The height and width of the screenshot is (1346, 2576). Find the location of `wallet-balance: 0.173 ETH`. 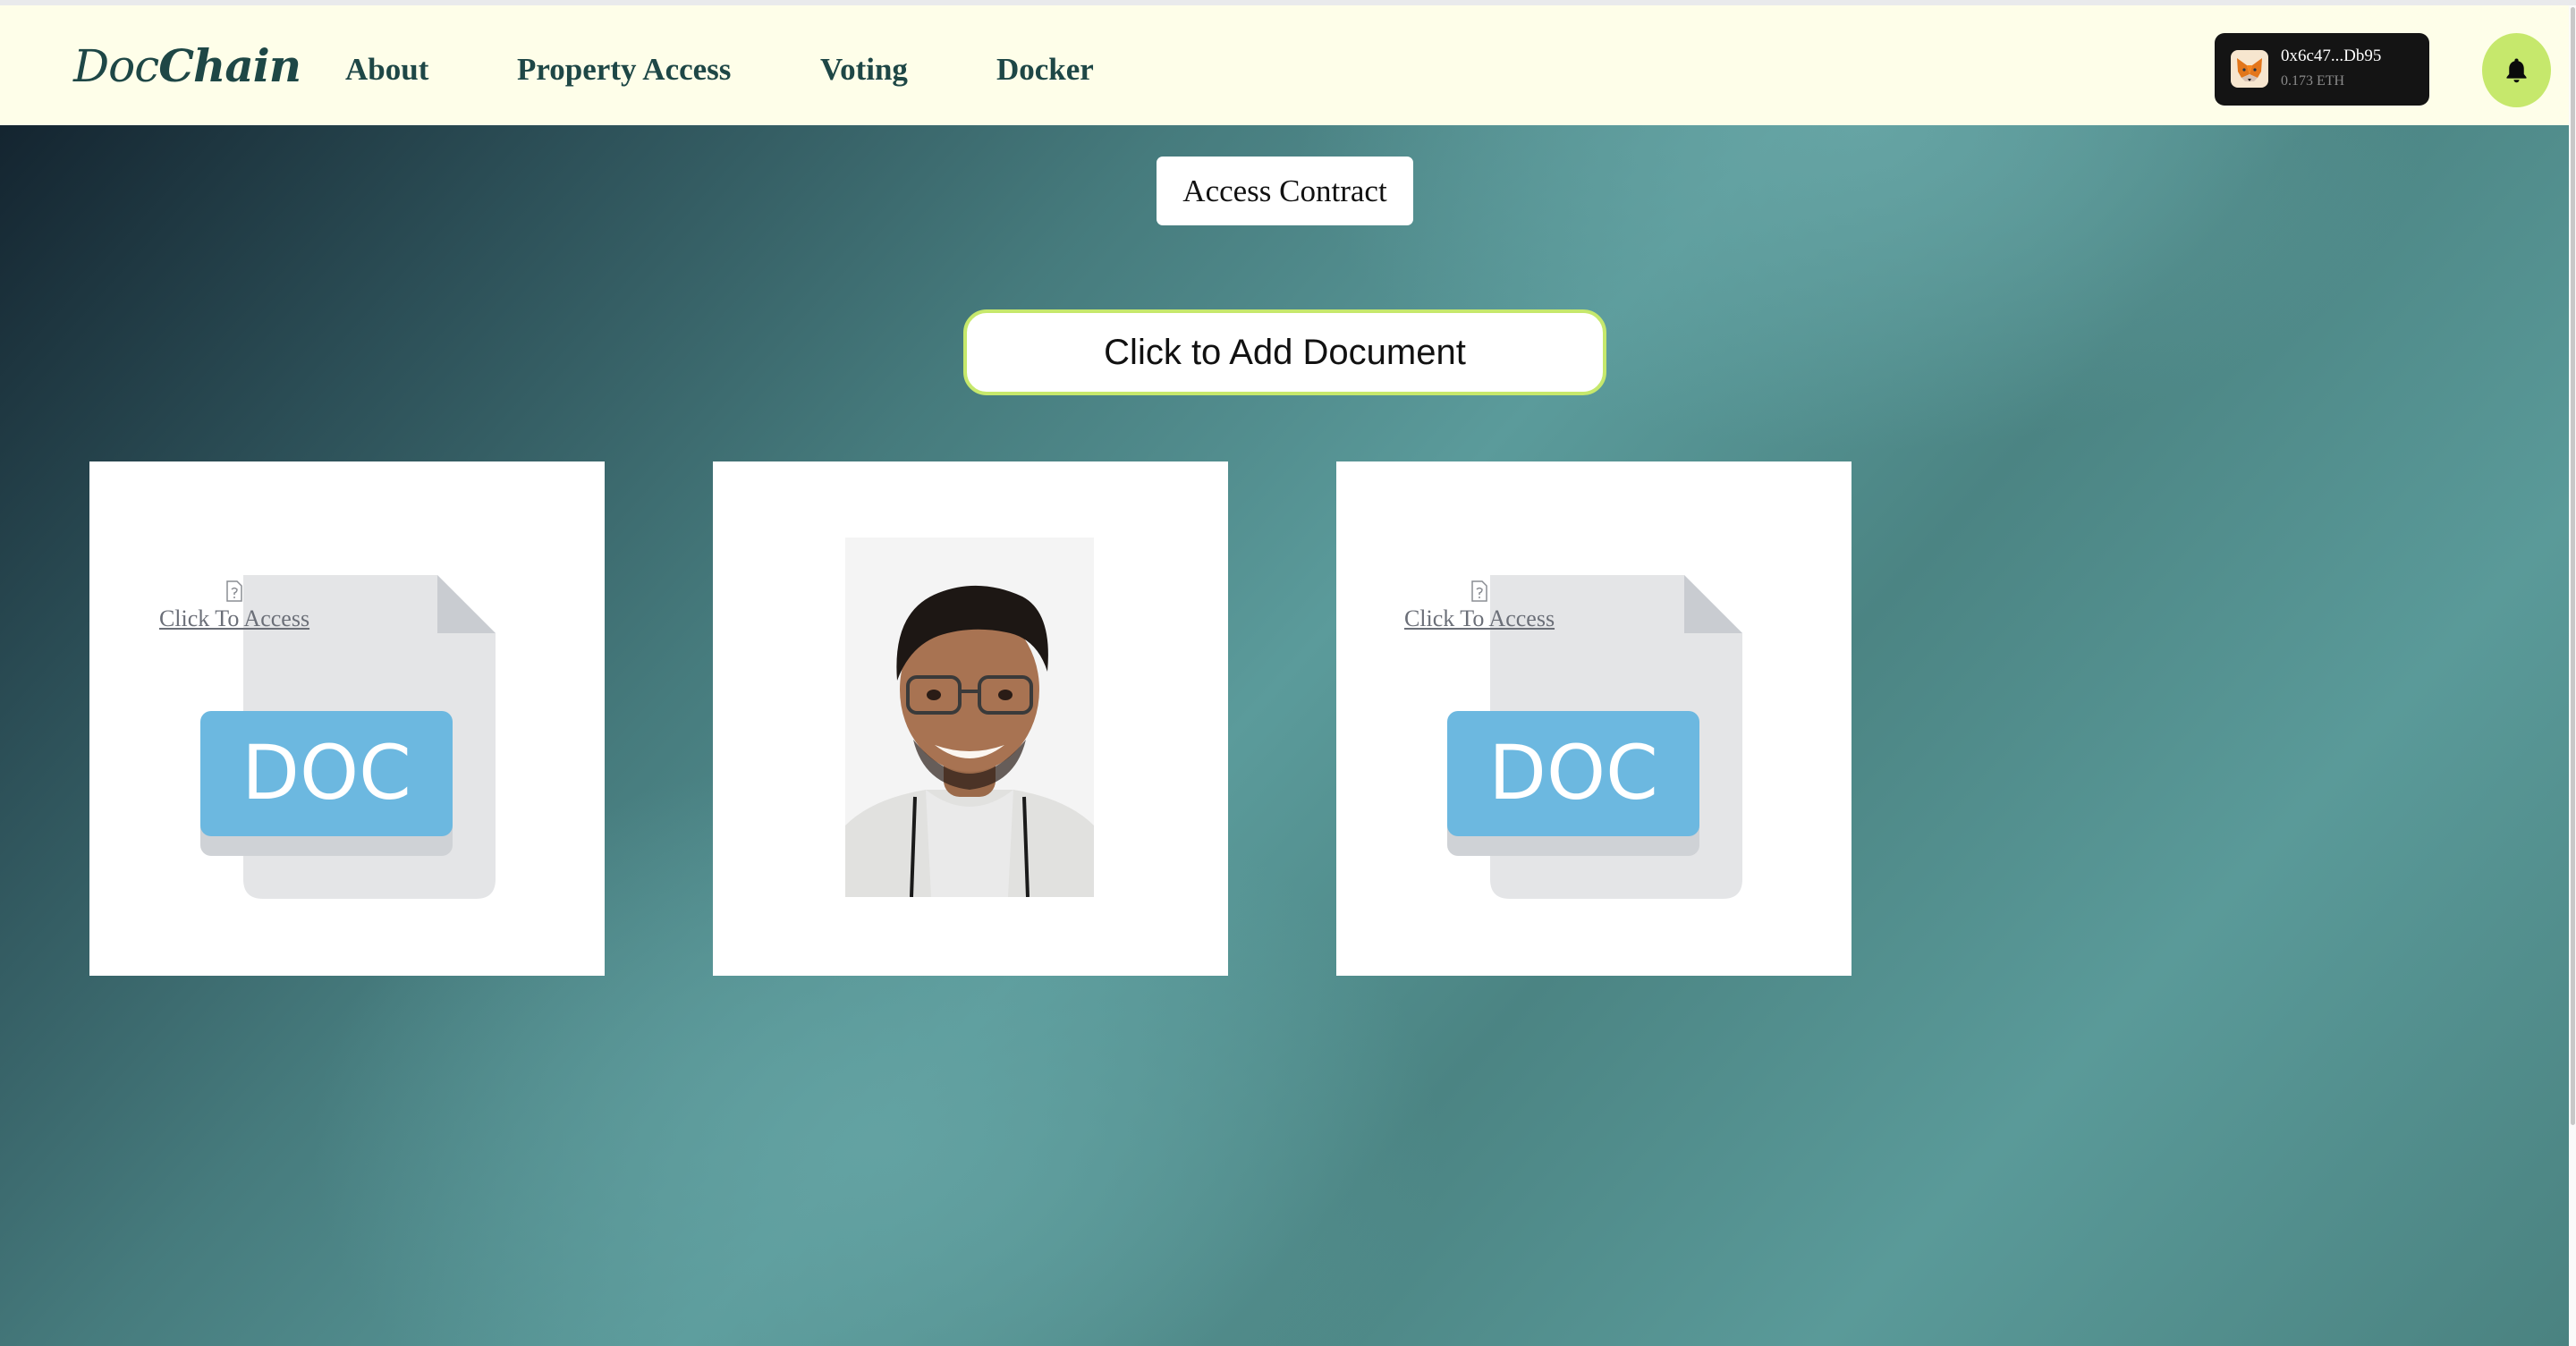

wallet-balance: 0.173 ETH is located at coordinates (2313, 81).